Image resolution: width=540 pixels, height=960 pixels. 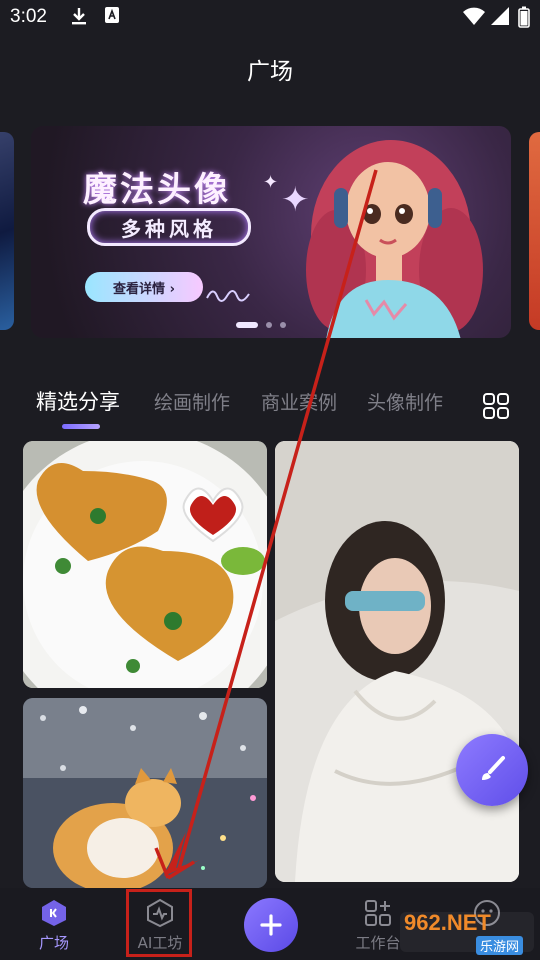 I want to click on site-watermark-logo: 962.NET 乐游网, so click(x=467, y=932).